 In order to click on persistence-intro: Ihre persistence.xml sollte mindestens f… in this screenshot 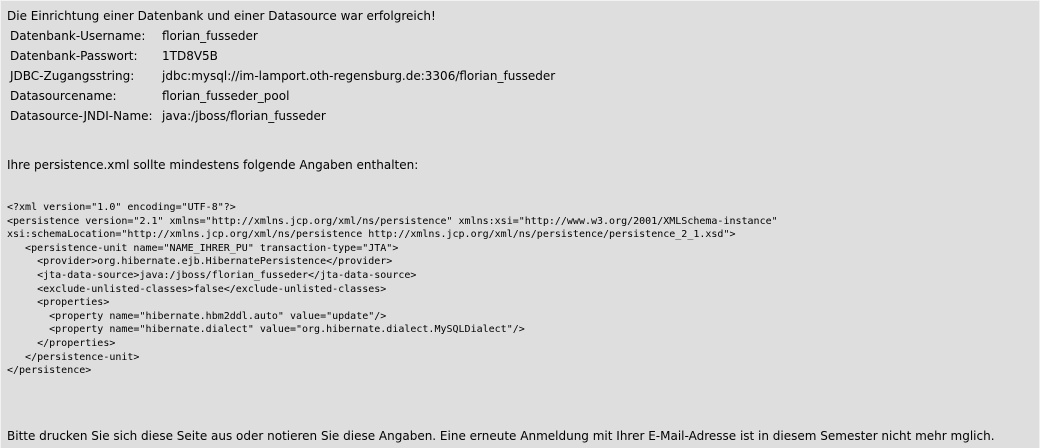, I will do `click(213, 165)`.